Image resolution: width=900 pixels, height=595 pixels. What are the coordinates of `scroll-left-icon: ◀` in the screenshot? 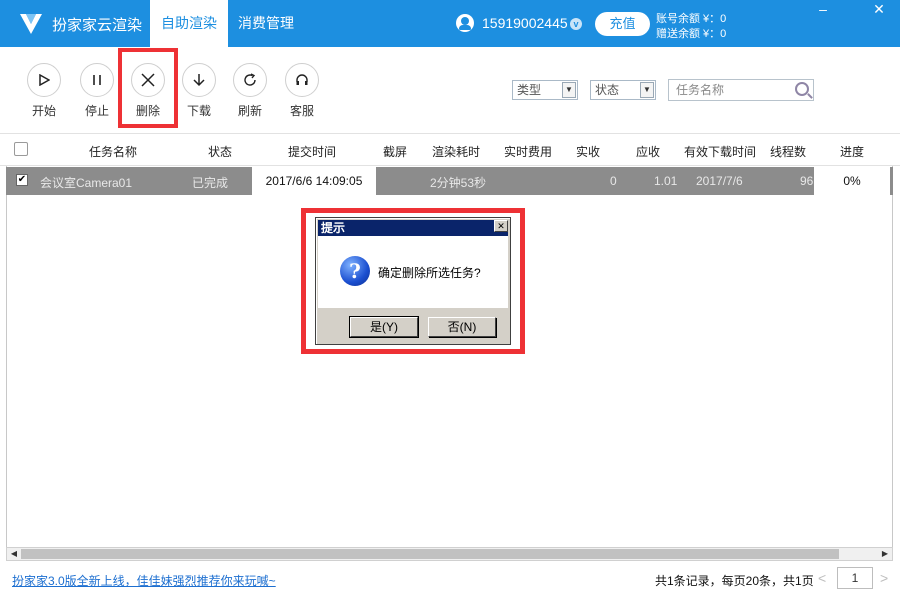 It's located at (14, 554).